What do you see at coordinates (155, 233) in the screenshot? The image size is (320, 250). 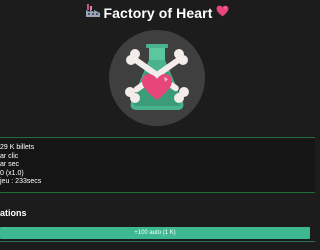 I see `buy-auto-button: +100 auto (1 K)` at bounding box center [155, 233].